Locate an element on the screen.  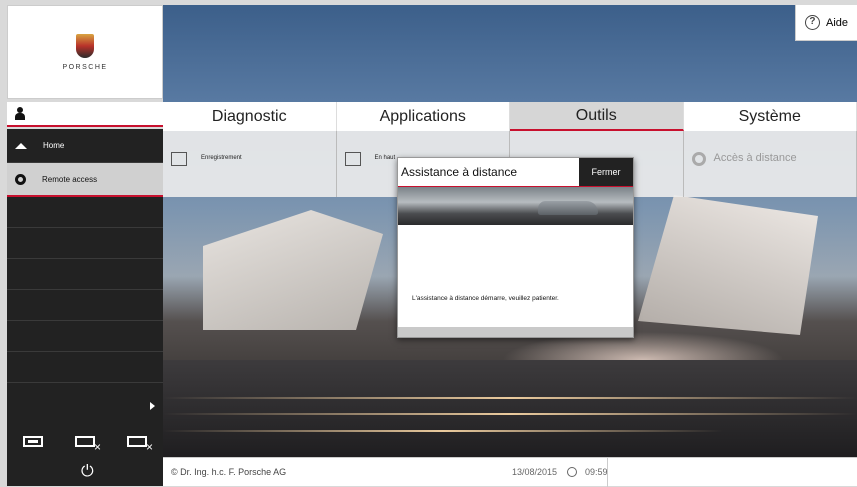
building-right is located at coordinates (728, 265).